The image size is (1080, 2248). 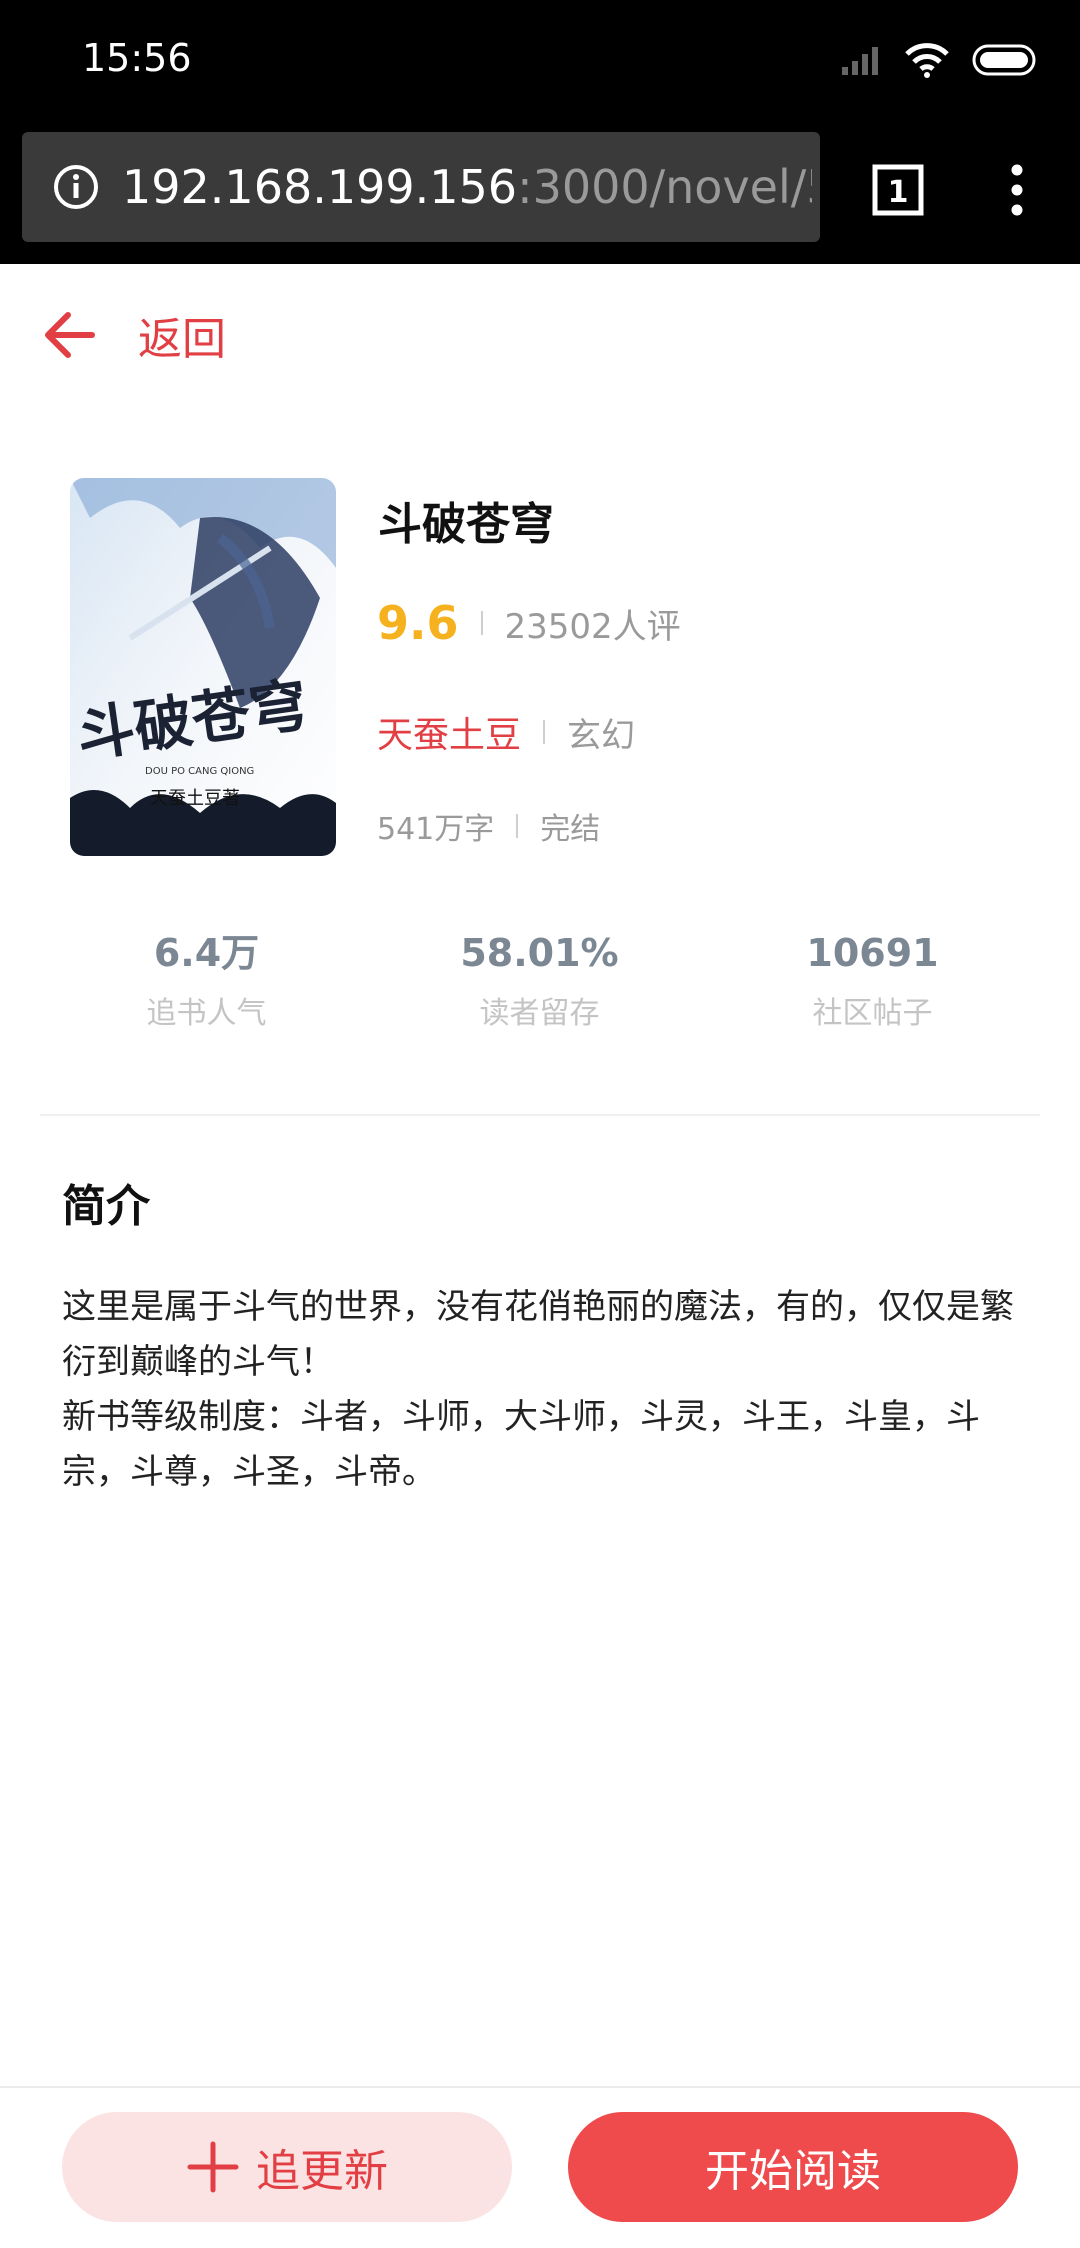 I want to click on back-button: 返回, so click(x=133, y=335).